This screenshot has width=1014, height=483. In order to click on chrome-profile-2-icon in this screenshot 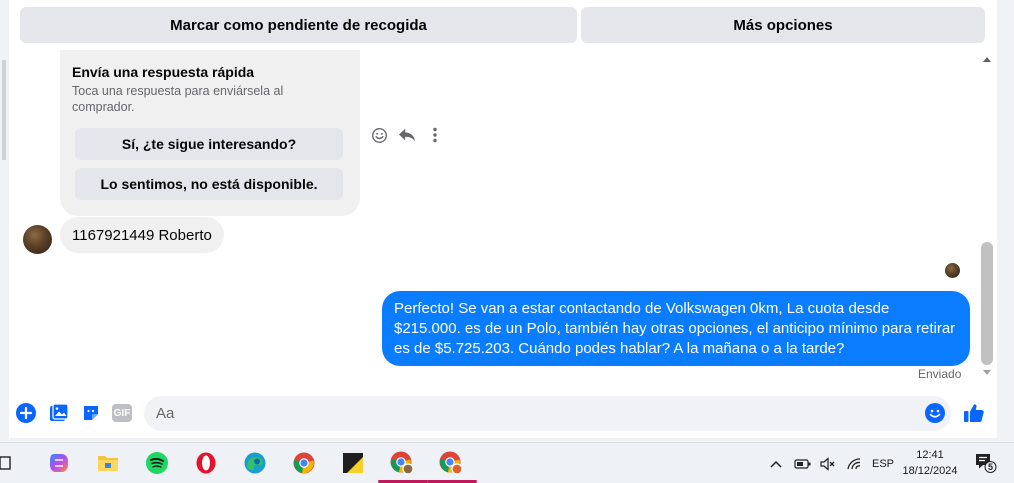, I will do `click(451, 463)`.